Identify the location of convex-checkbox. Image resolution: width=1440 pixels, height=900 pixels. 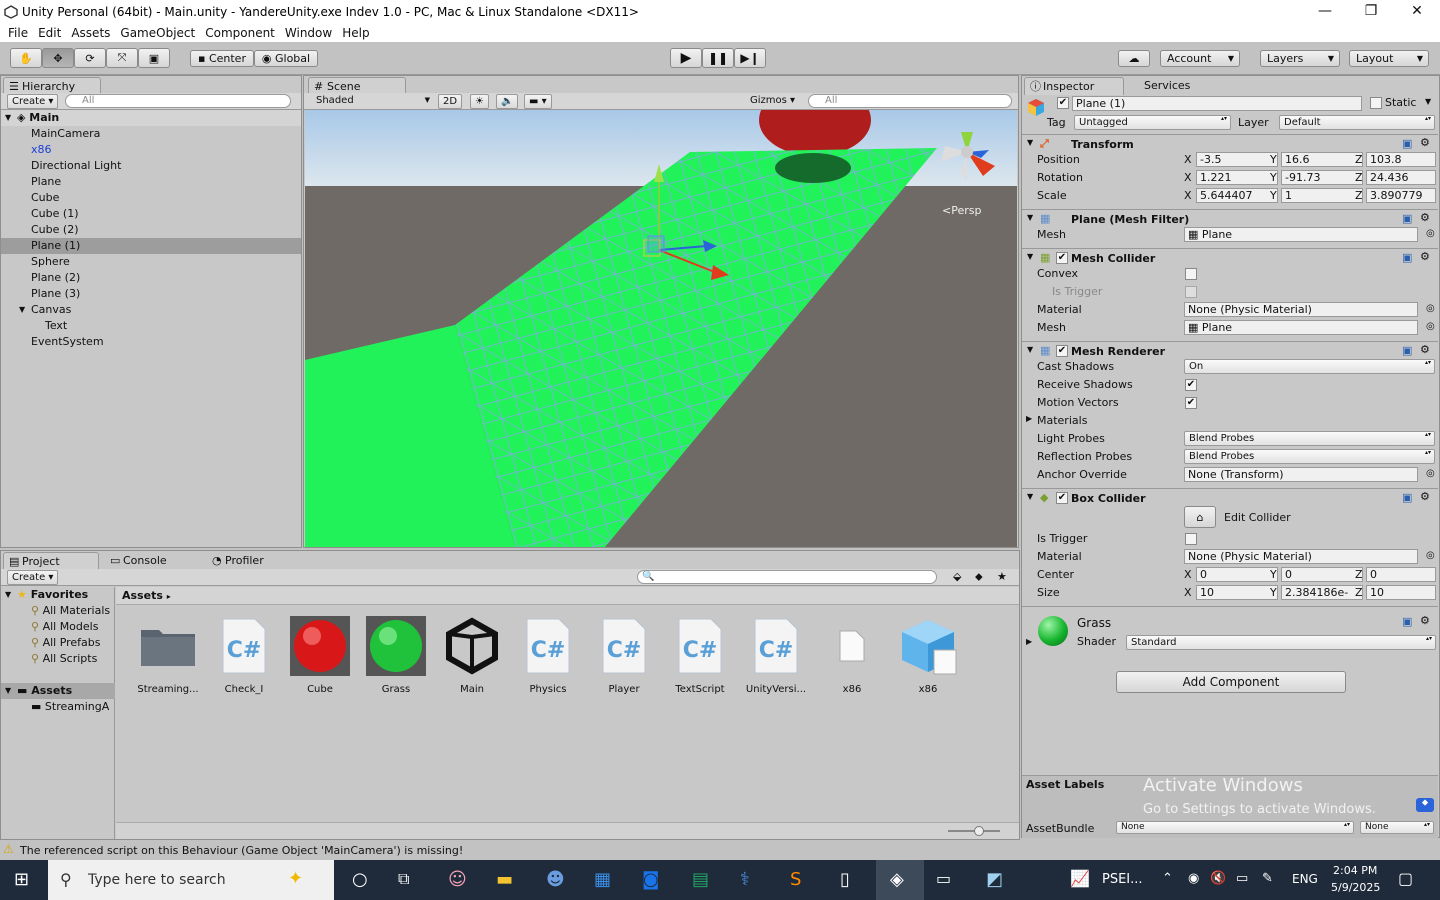
(1191, 274).